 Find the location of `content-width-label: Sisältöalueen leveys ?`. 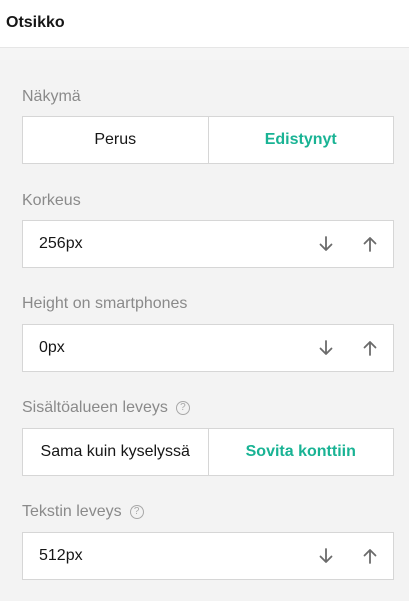

content-width-label: Sisältöalueen leveys ? is located at coordinates (106, 408).